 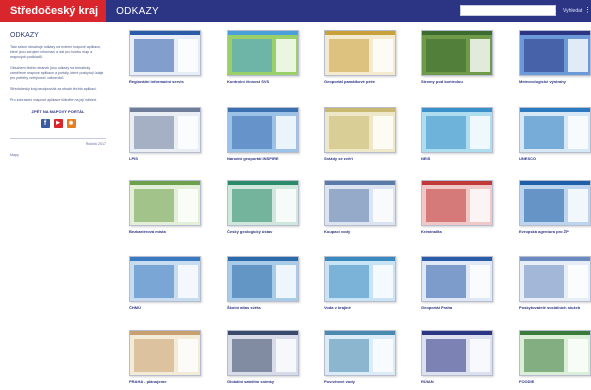 I want to click on link-card: Globální satelitní snímky, so click(x=263, y=357).